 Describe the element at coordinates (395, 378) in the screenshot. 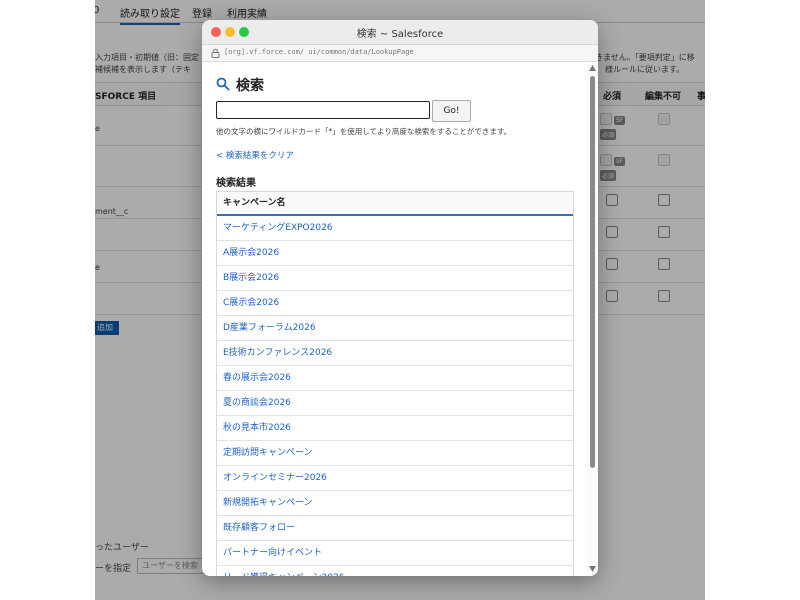

I see `result-link: 春の展示会2026` at that location.